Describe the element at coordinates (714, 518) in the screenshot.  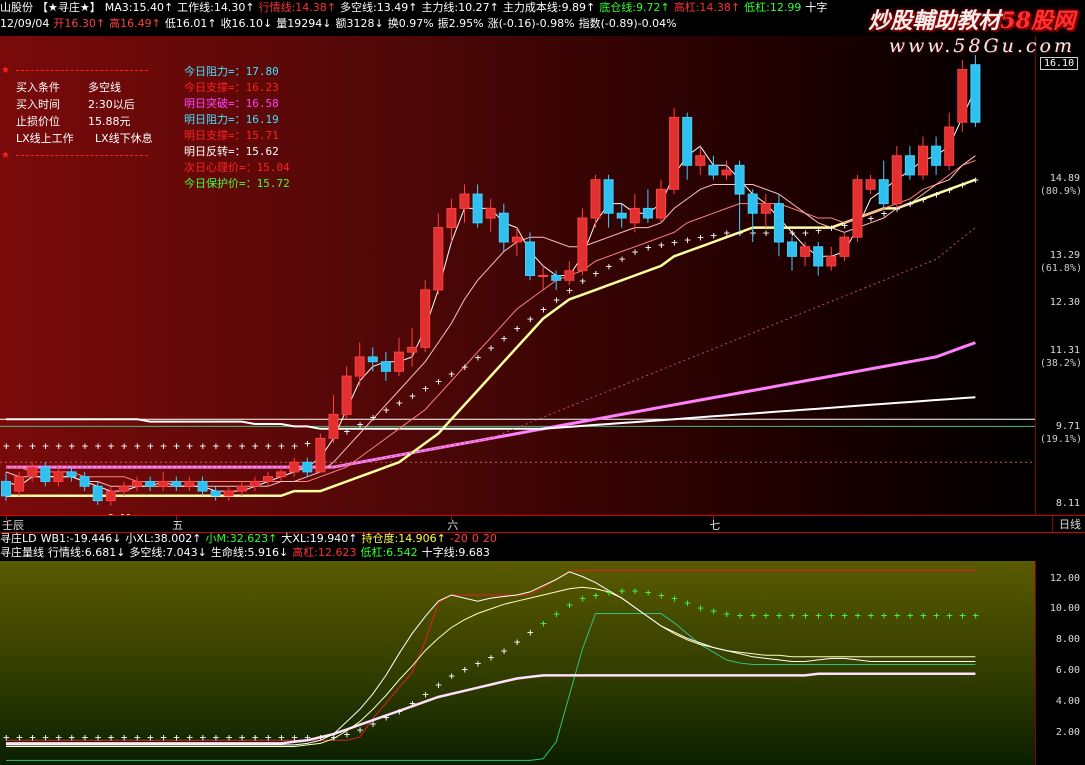
I see `date-tick` at that location.